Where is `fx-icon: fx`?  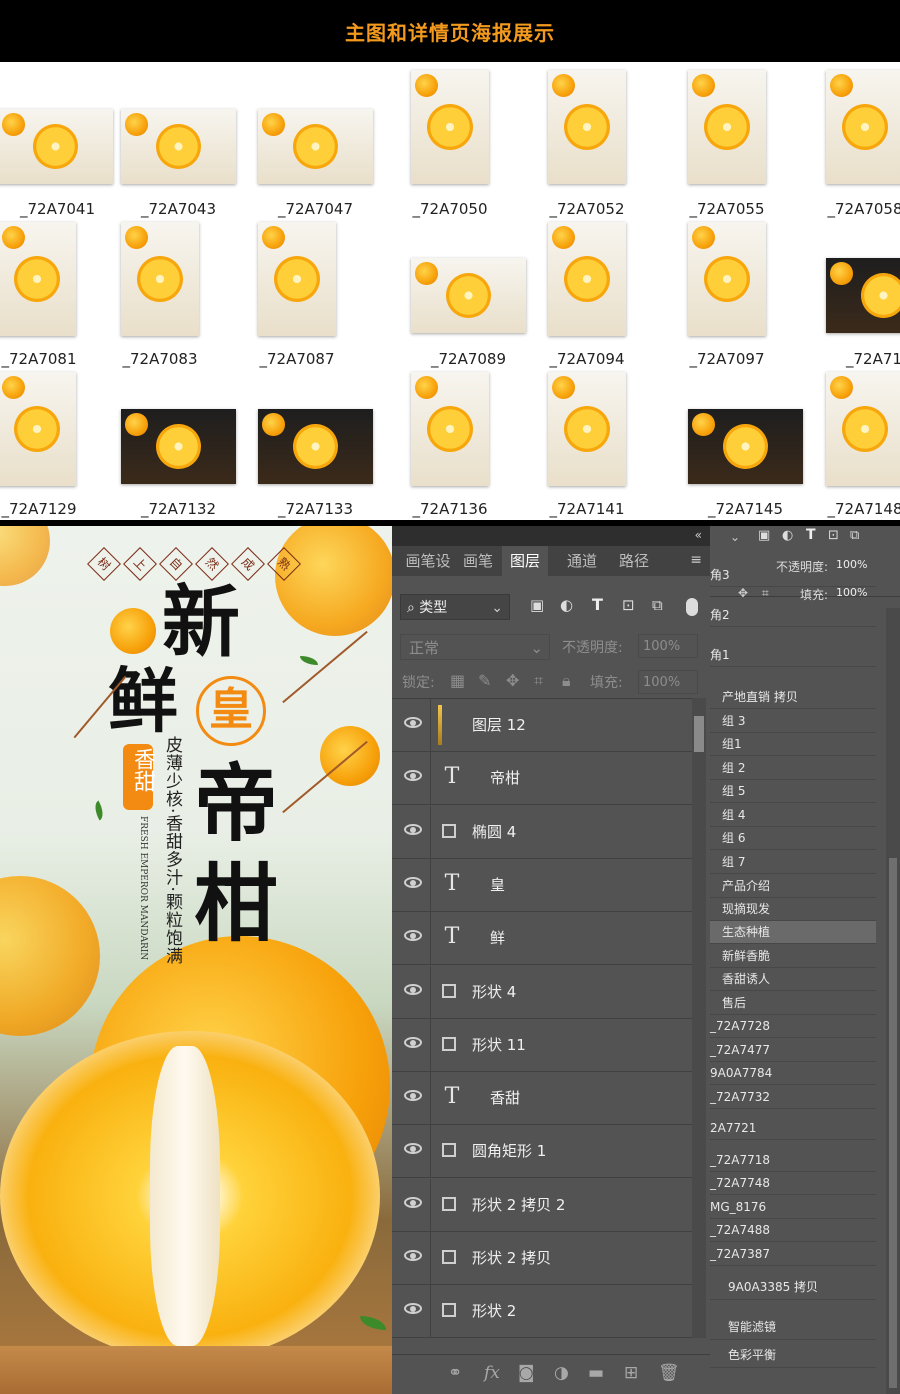 fx-icon: fx is located at coordinates (492, 1373).